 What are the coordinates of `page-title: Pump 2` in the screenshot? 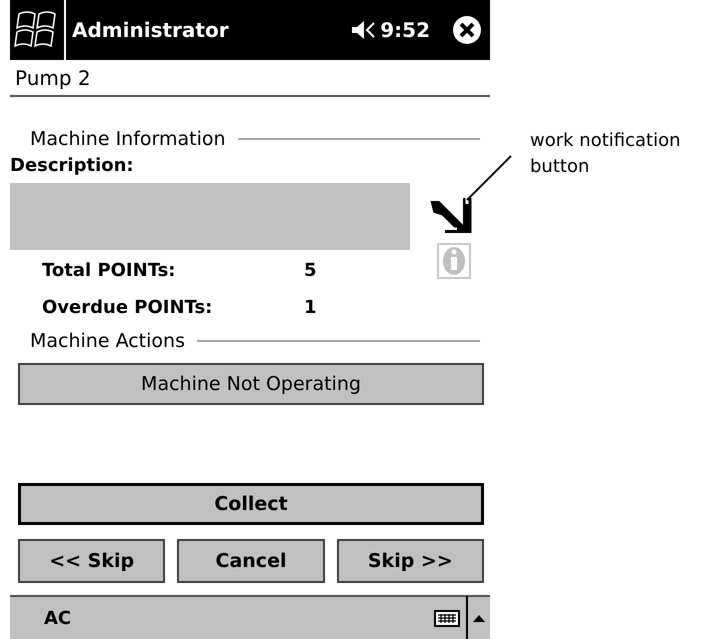 It's located at (53, 78).